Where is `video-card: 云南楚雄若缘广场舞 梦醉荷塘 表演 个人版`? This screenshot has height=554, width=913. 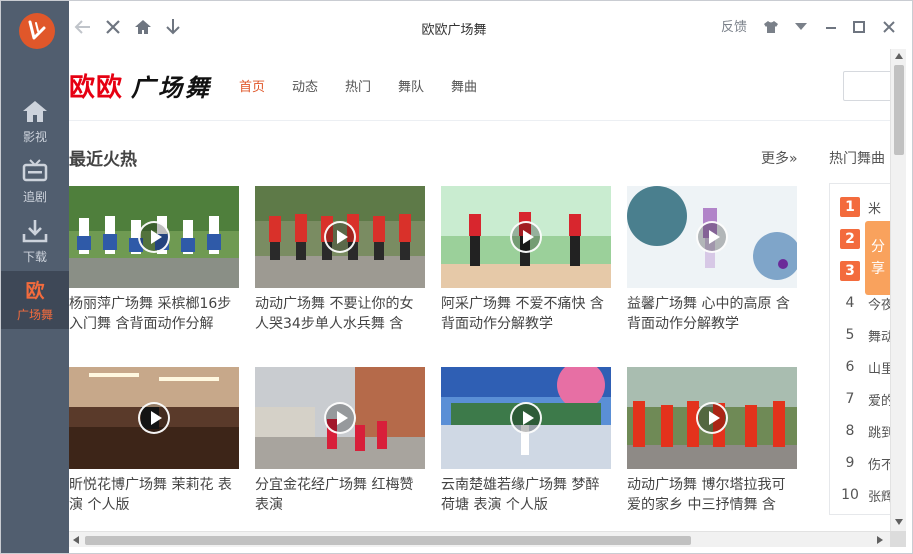 video-card: 云南楚雄若缘广场舞 梦醉荷塘 表演 个人版 is located at coordinates (526, 441).